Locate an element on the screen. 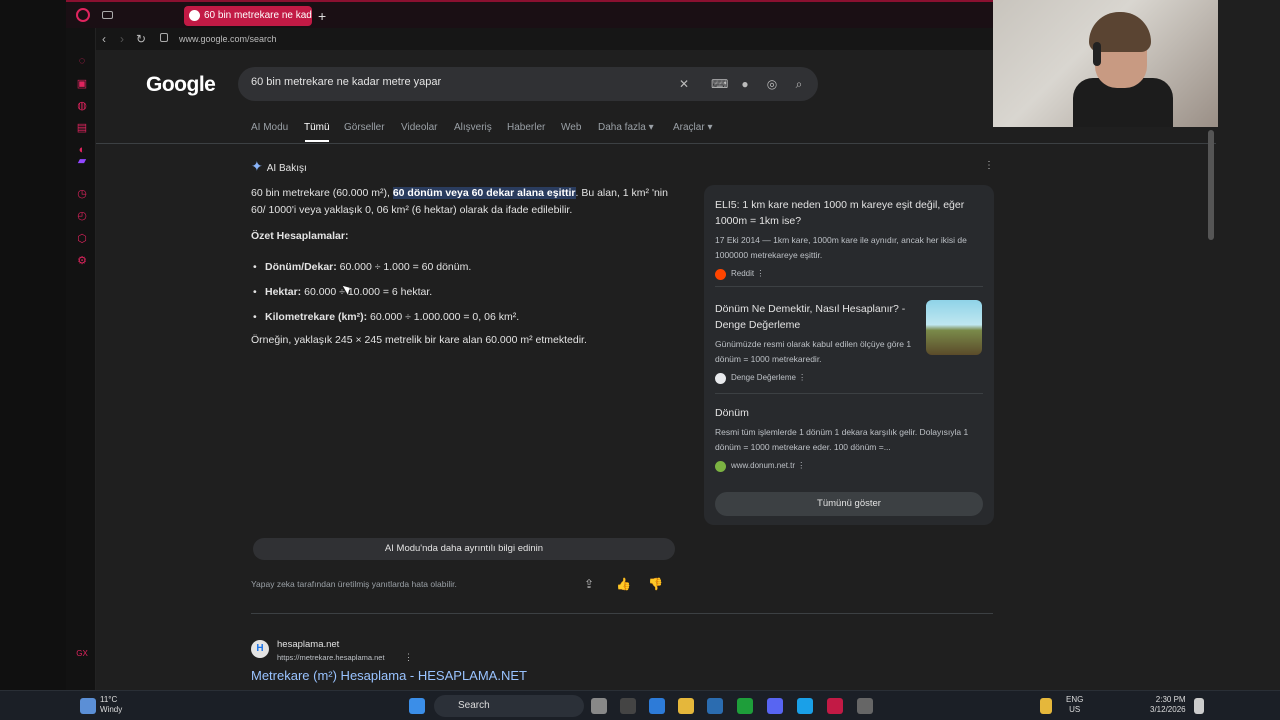 Image resolution: width=1280 pixels, height=720 pixels. tab-title: 60 bin metrekare ne kadar is located at coordinates (258, 15).